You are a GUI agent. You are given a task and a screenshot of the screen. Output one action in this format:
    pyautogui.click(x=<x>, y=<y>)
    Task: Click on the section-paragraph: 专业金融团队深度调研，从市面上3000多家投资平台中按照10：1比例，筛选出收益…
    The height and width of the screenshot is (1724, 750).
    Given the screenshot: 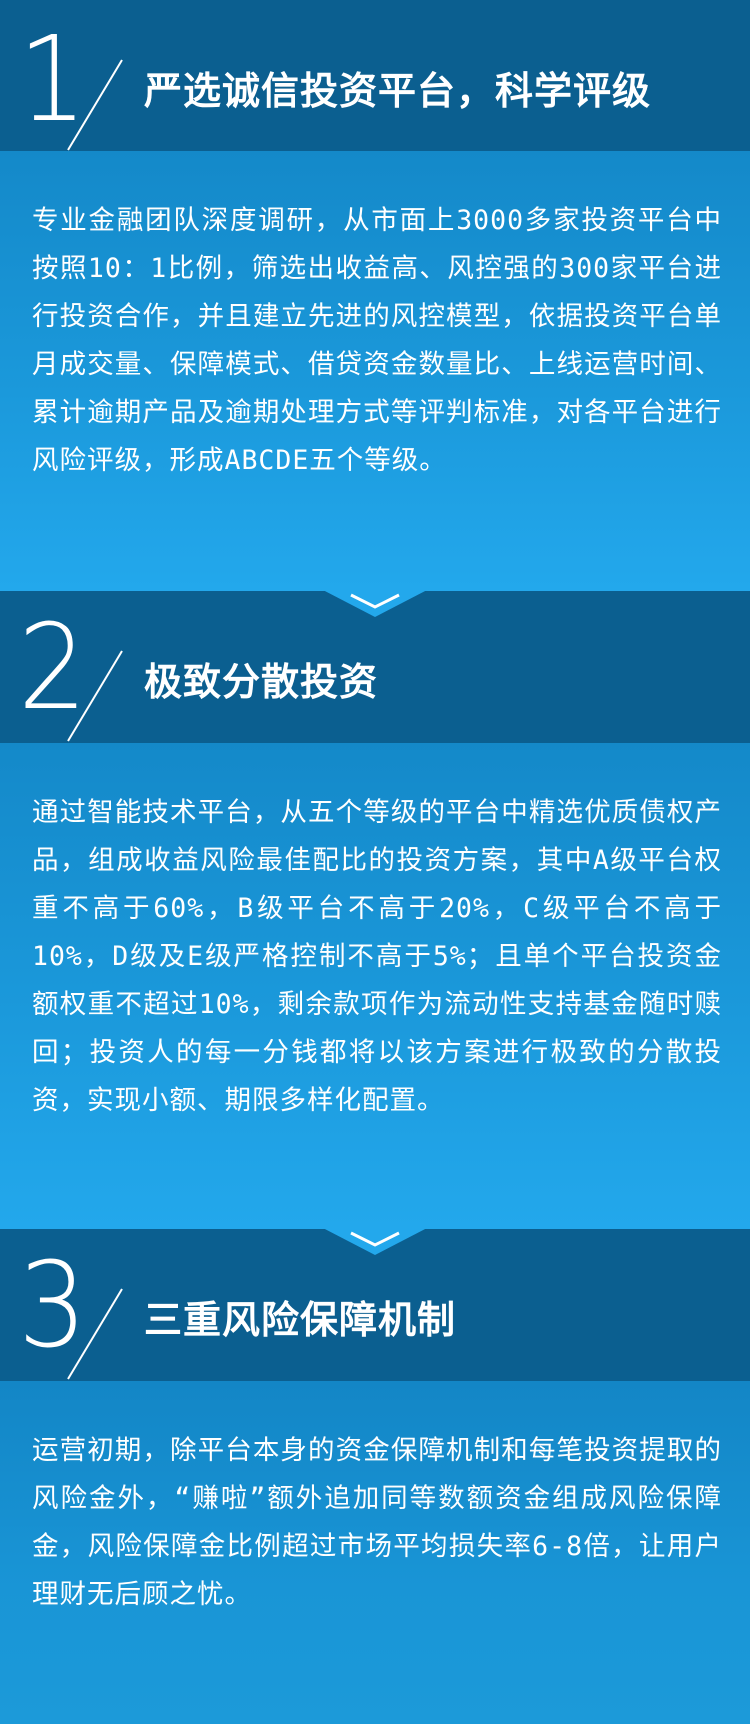 What is the action you would take?
    pyautogui.click(x=377, y=340)
    